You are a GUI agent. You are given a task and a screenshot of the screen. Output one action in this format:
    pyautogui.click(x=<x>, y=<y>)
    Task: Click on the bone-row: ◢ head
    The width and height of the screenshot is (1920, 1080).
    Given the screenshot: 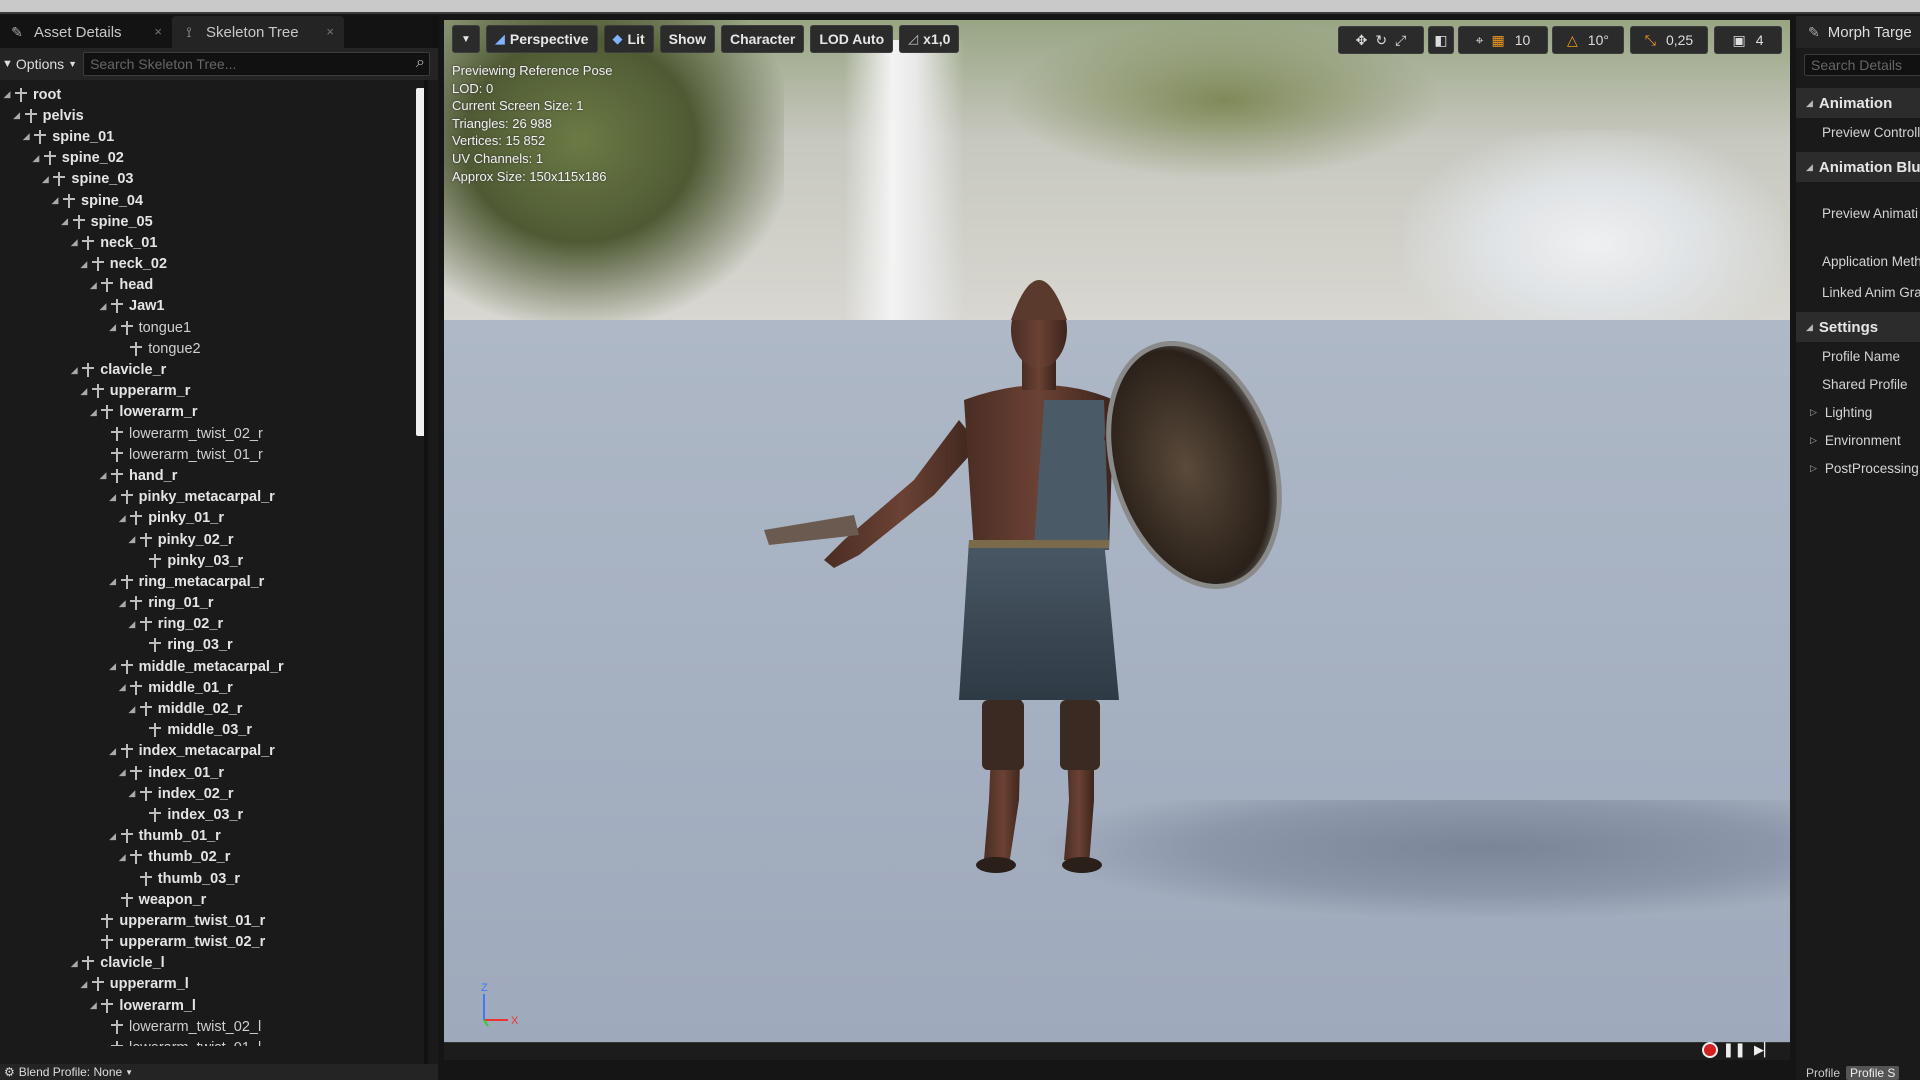 What is the action you would take?
    pyautogui.click(x=219, y=285)
    